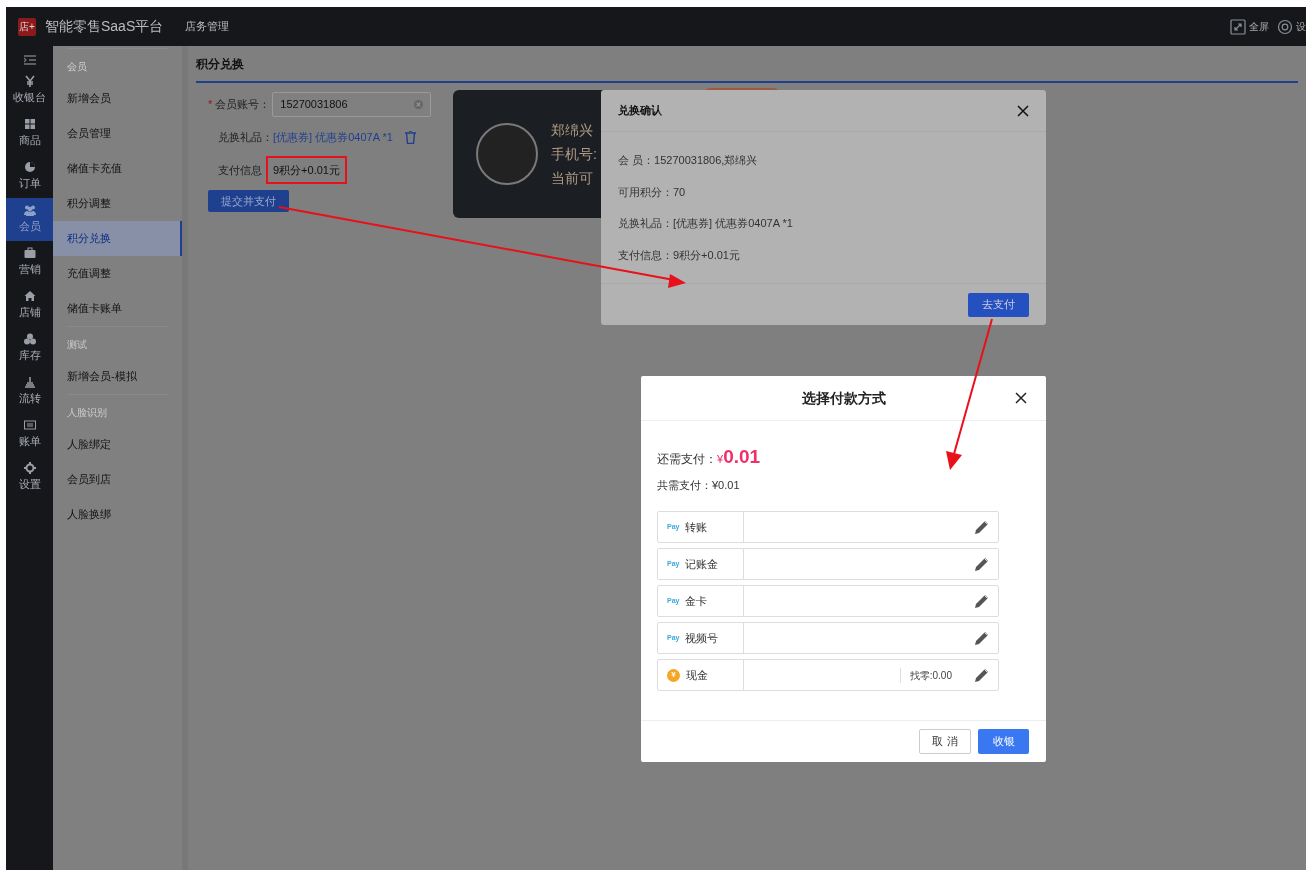 This screenshot has height=870, width=1306. I want to click on nav-item: 会员, so click(29, 219).